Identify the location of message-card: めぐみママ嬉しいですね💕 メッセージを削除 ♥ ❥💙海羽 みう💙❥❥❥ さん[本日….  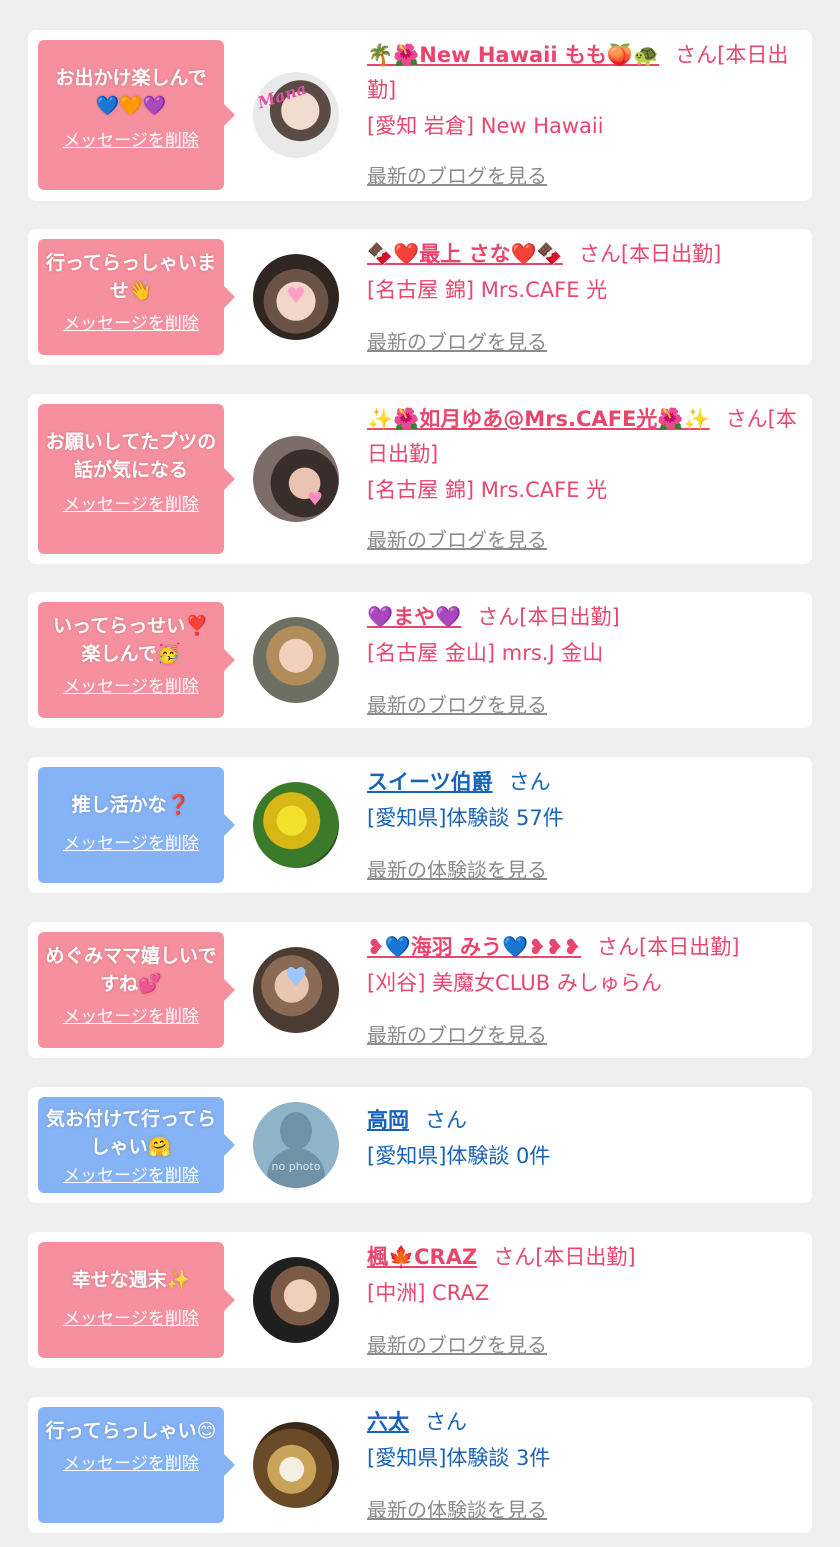
(420, 990).